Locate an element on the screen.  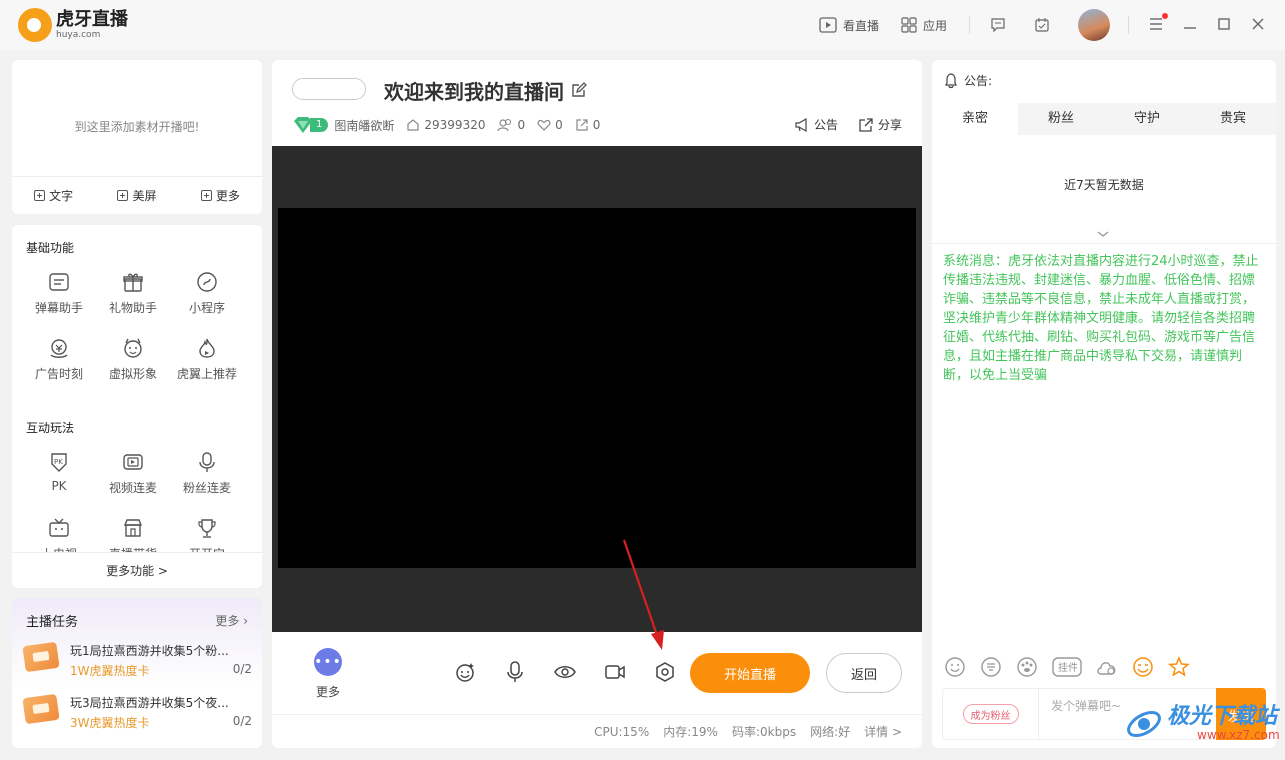
category-label: 图南皤欲断 is located at coordinates (364, 125).